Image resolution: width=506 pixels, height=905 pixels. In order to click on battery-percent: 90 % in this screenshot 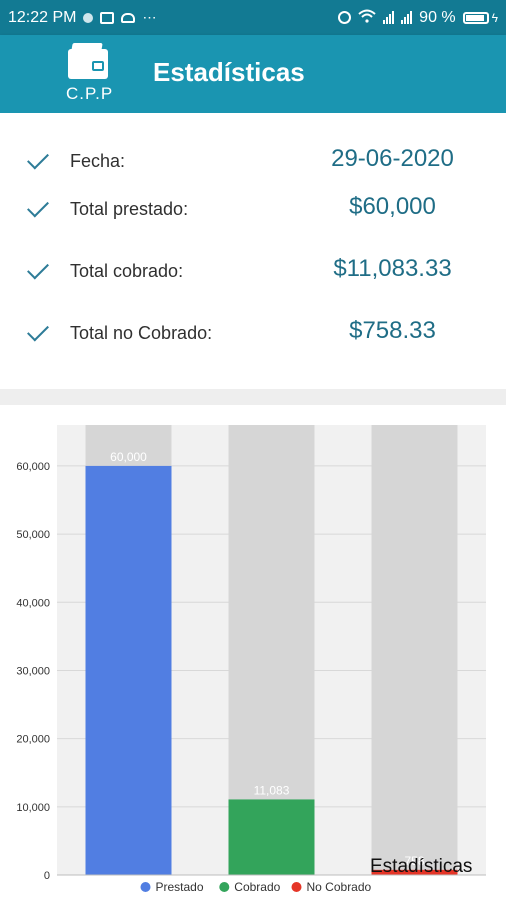, I will do `click(437, 17)`.